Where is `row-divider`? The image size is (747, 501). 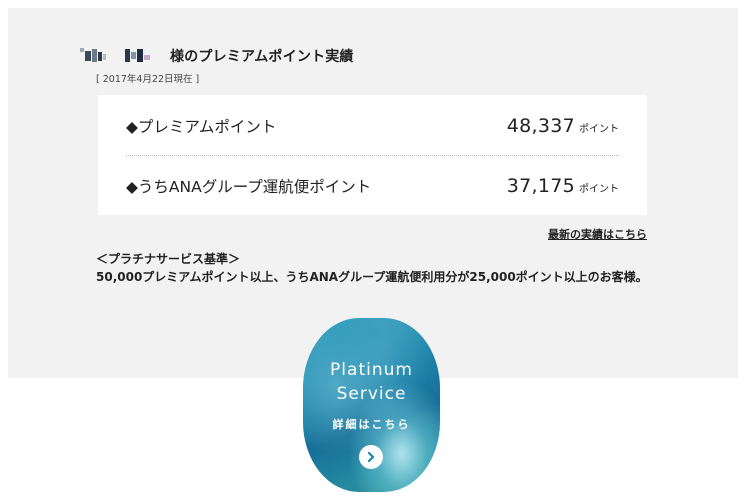 row-divider is located at coordinates (372, 155).